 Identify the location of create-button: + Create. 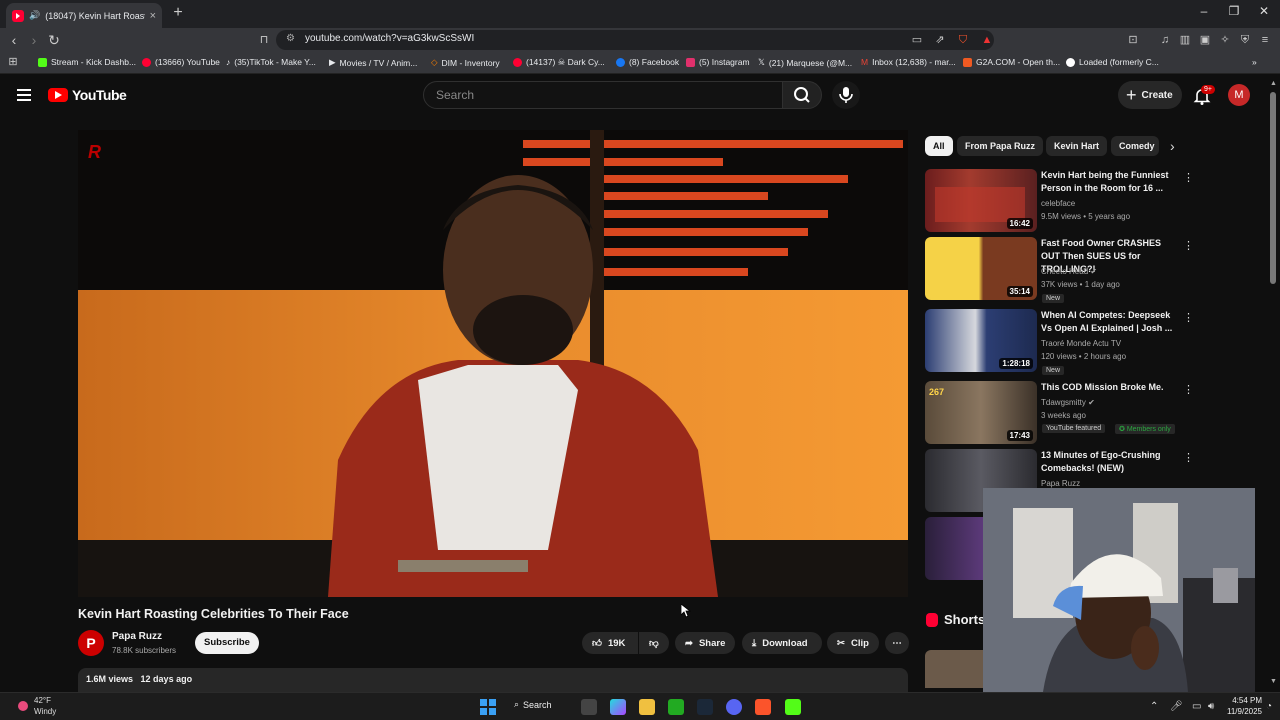
(1150, 95).